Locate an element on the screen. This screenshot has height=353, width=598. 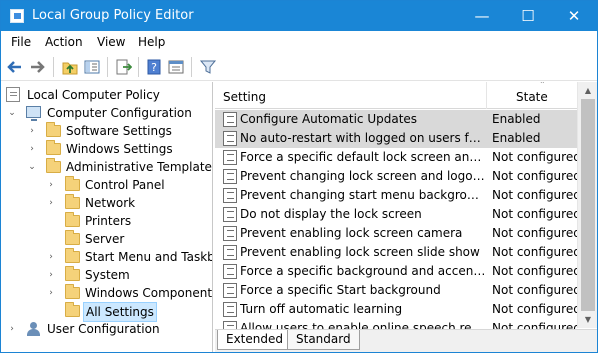
setting-state: Enabled is located at coordinates (516, 119).